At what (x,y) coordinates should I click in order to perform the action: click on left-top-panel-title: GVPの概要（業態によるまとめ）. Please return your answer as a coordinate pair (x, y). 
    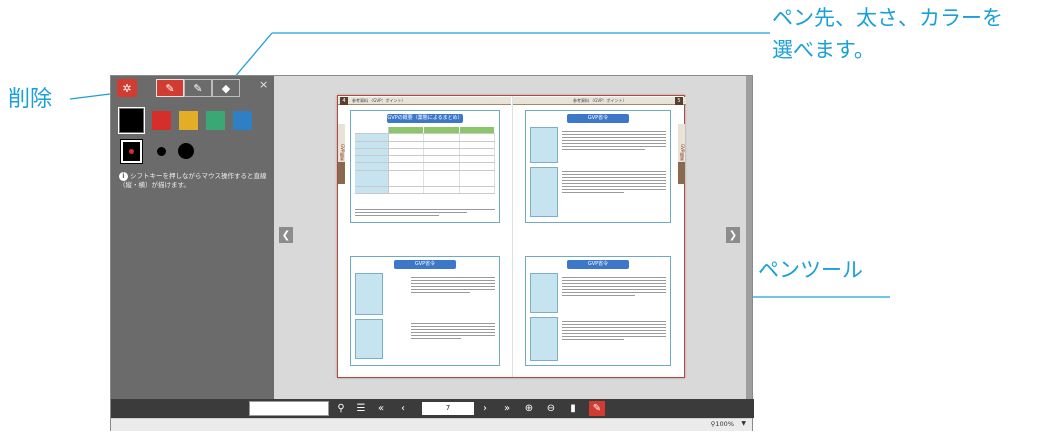
    Looking at the image, I should click on (425, 118).